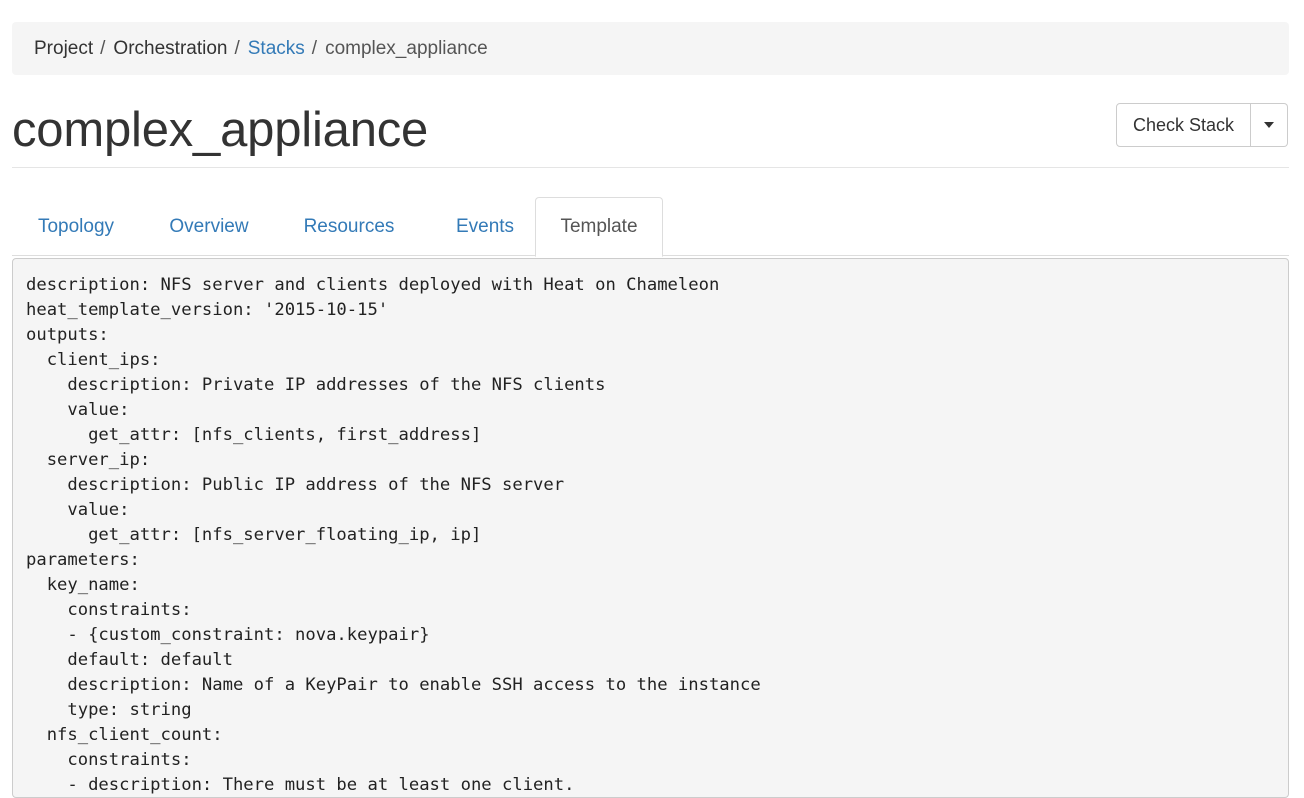 This screenshot has width=1304, height=798. I want to click on template-line: type: string, so click(109, 710).